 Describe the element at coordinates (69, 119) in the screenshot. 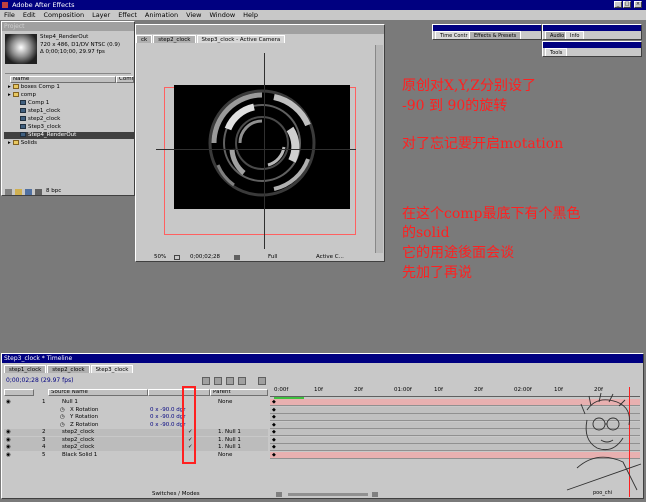

I see `project-list-item: step2_clock` at that location.